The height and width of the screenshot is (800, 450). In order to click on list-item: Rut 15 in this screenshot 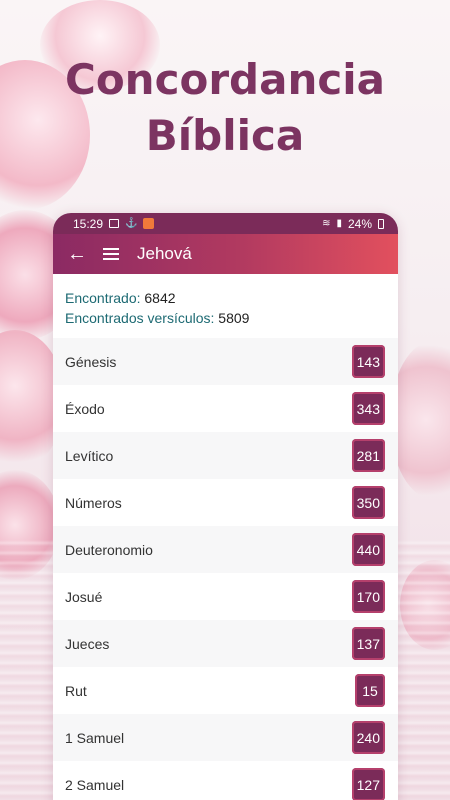, I will do `click(225, 690)`.